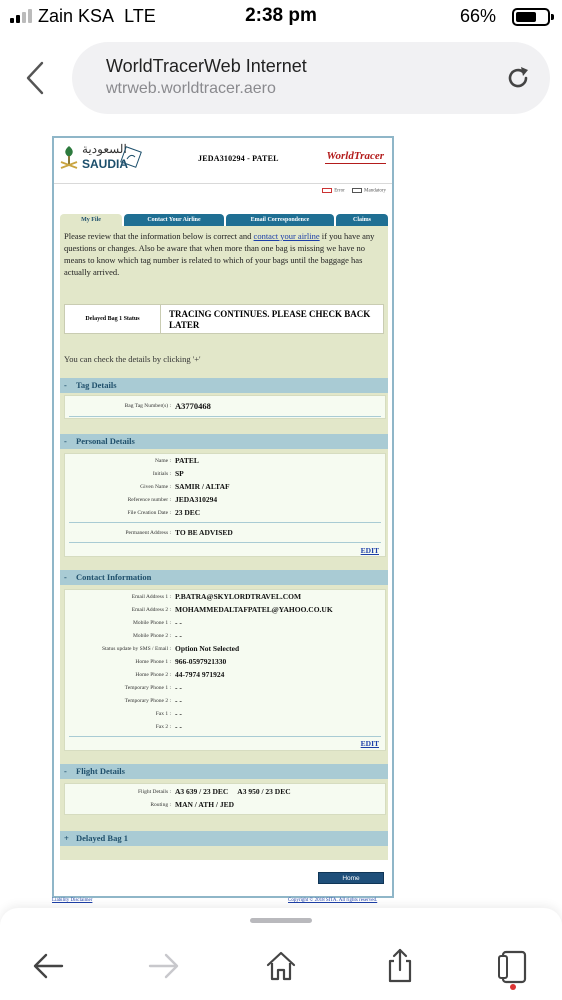 This screenshot has height=1000, width=562. What do you see at coordinates (533, 17) in the screenshot?
I see `battery-icon` at bounding box center [533, 17].